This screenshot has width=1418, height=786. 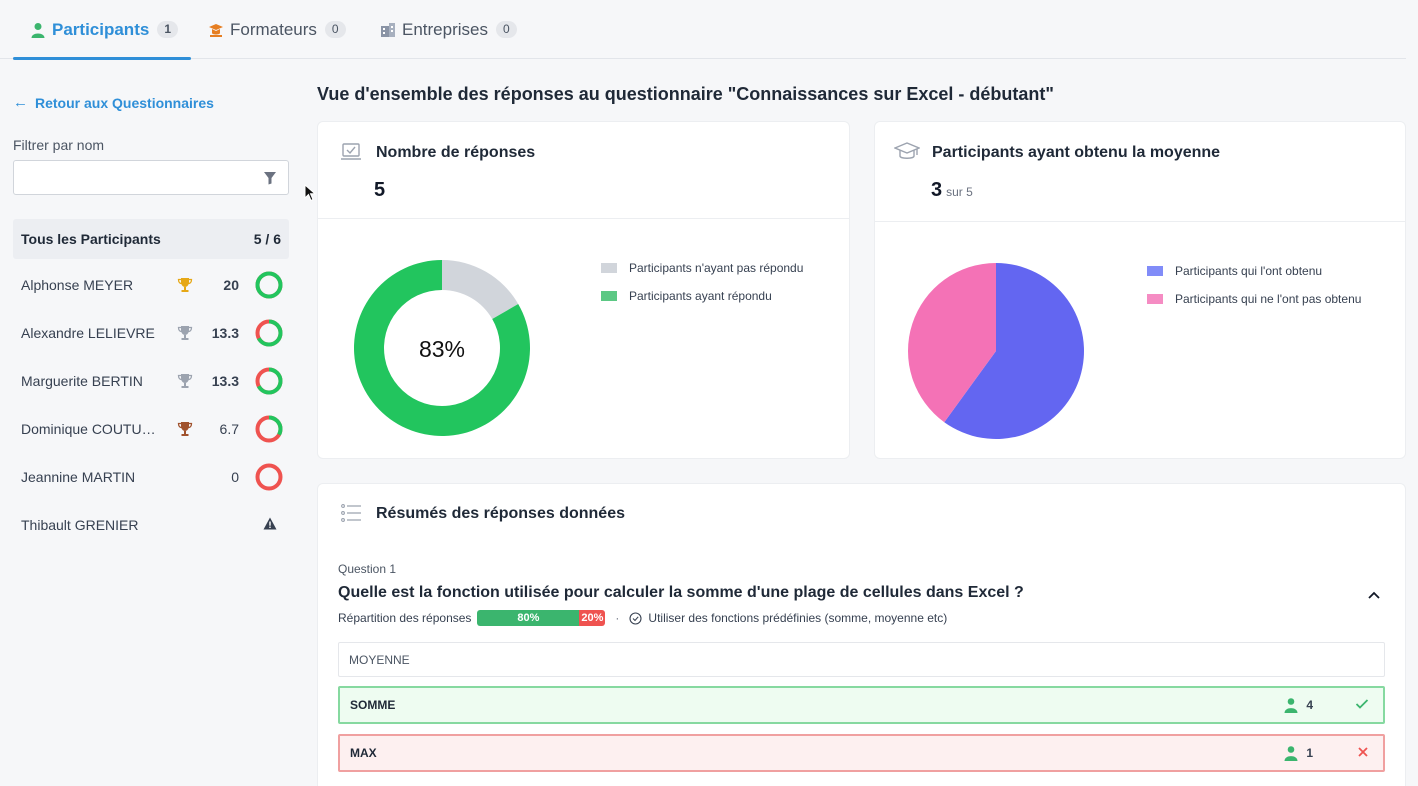 I want to click on legend-item-answered: Participants ayant répondu, so click(x=702, y=296).